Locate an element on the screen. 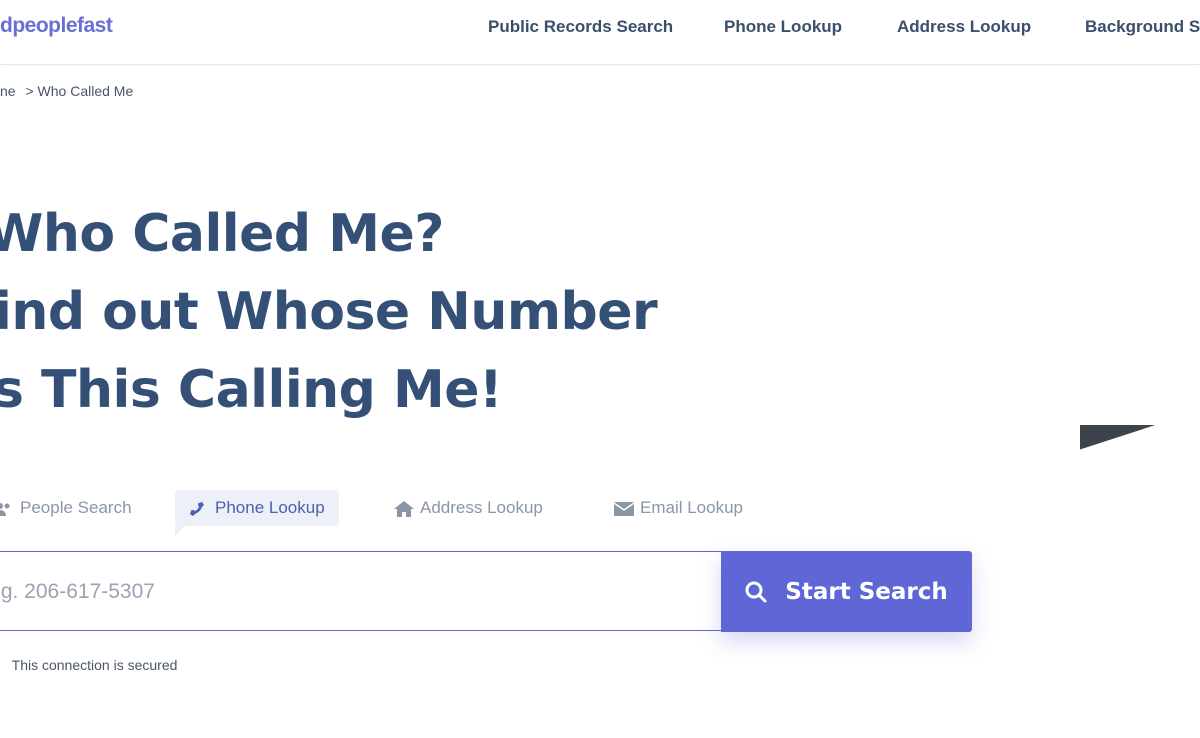  security-note: This connection is secured is located at coordinates (89, 665).